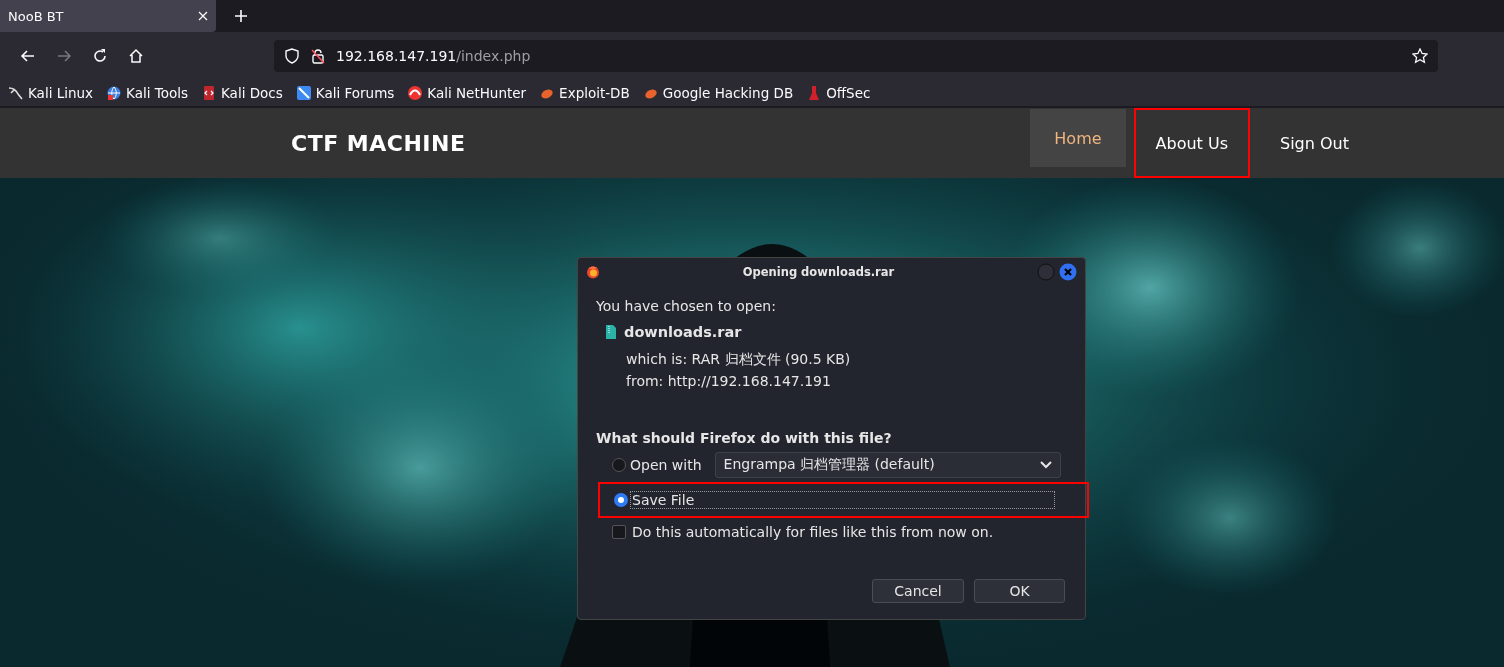 This screenshot has height=667, width=1504. What do you see at coordinates (1078, 138) in the screenshot?
I see `nav-link: Home` at bounding box center [1078, 138].